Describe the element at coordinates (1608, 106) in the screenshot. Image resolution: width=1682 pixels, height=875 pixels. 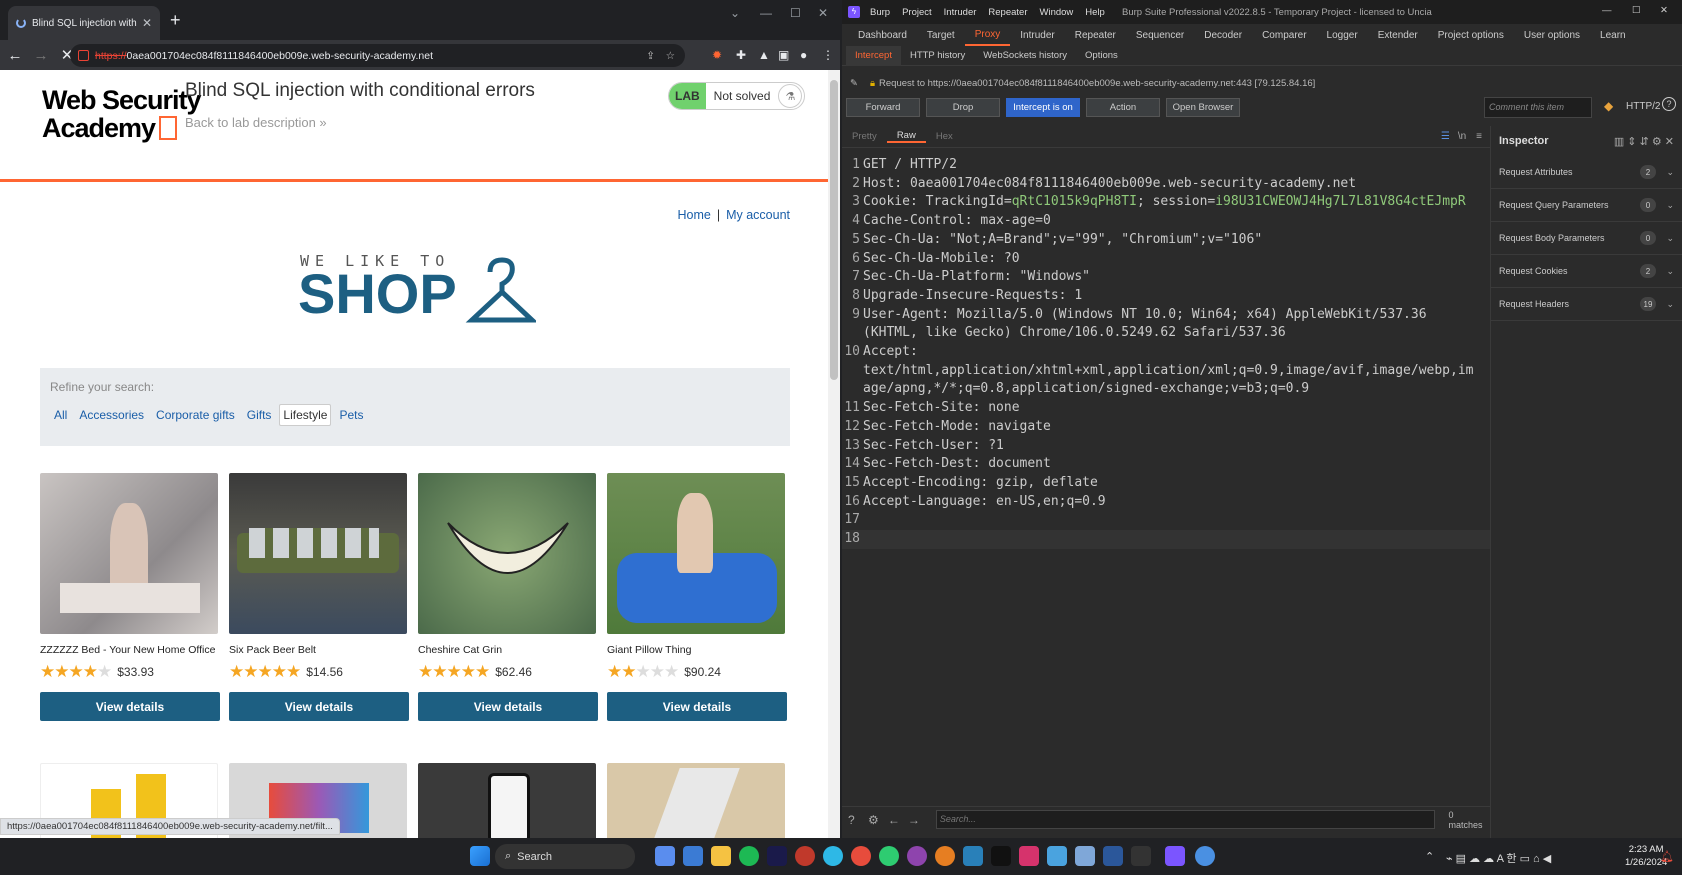
I see `highlight-color-icon: ◆` at that location.